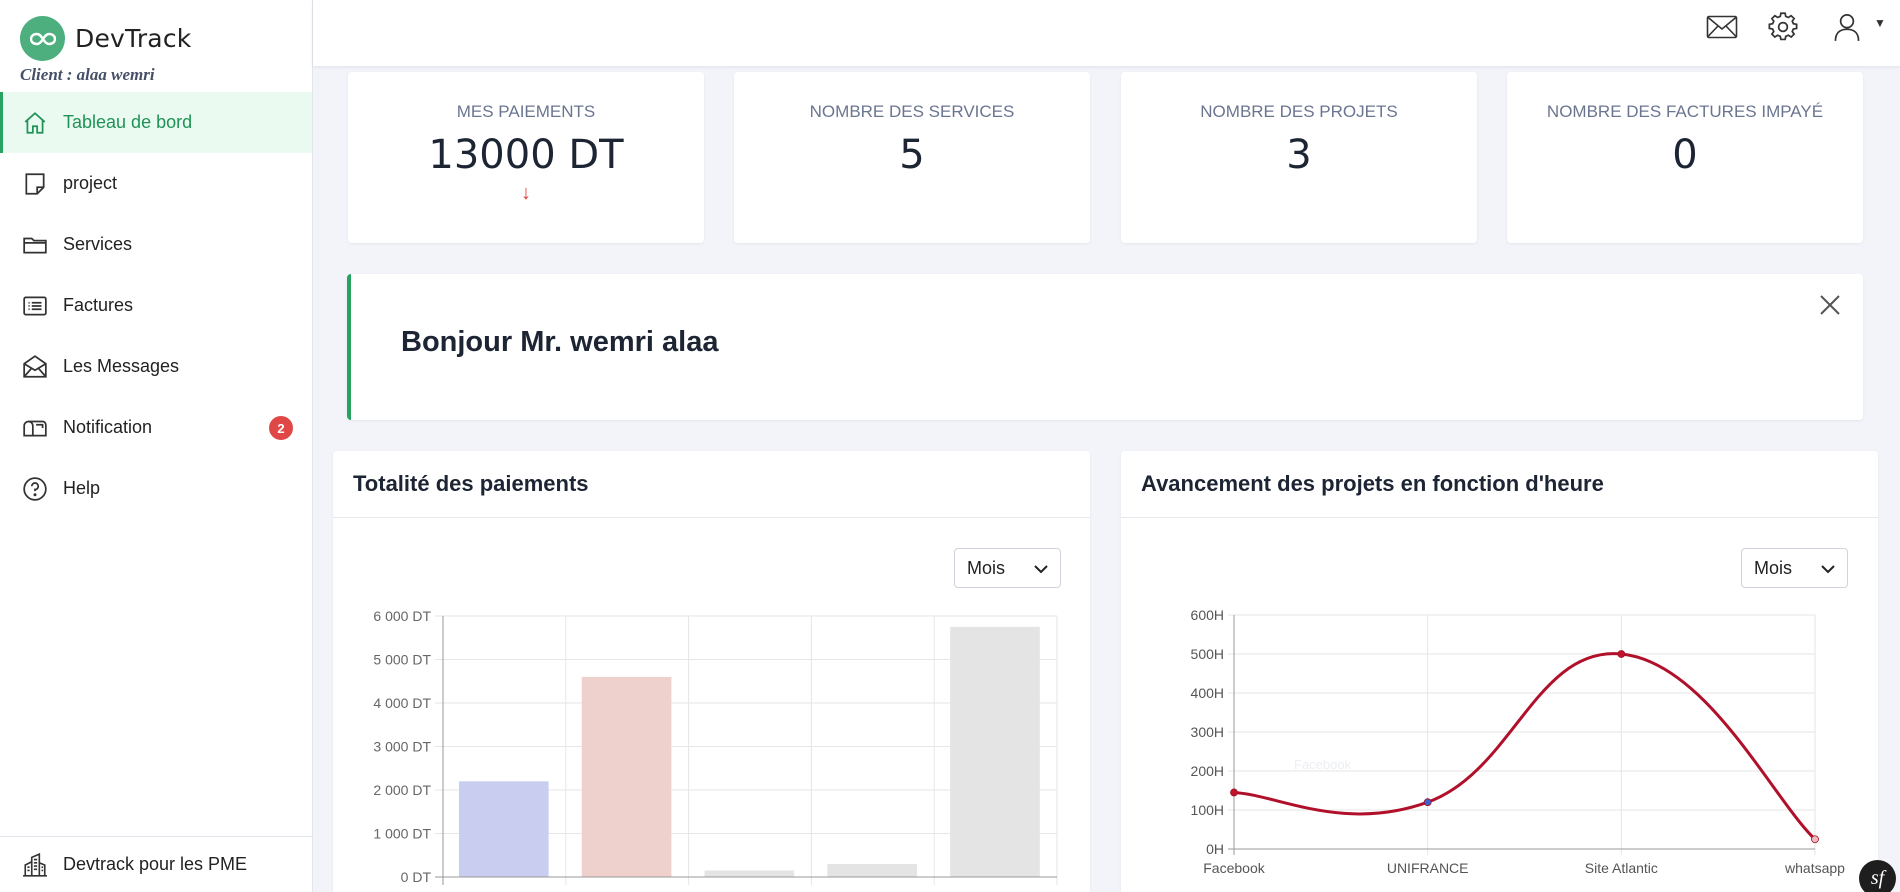 This screenshot has width=1900, height=892. I want to click on brand-name: DevTrack, so click(133, 38).